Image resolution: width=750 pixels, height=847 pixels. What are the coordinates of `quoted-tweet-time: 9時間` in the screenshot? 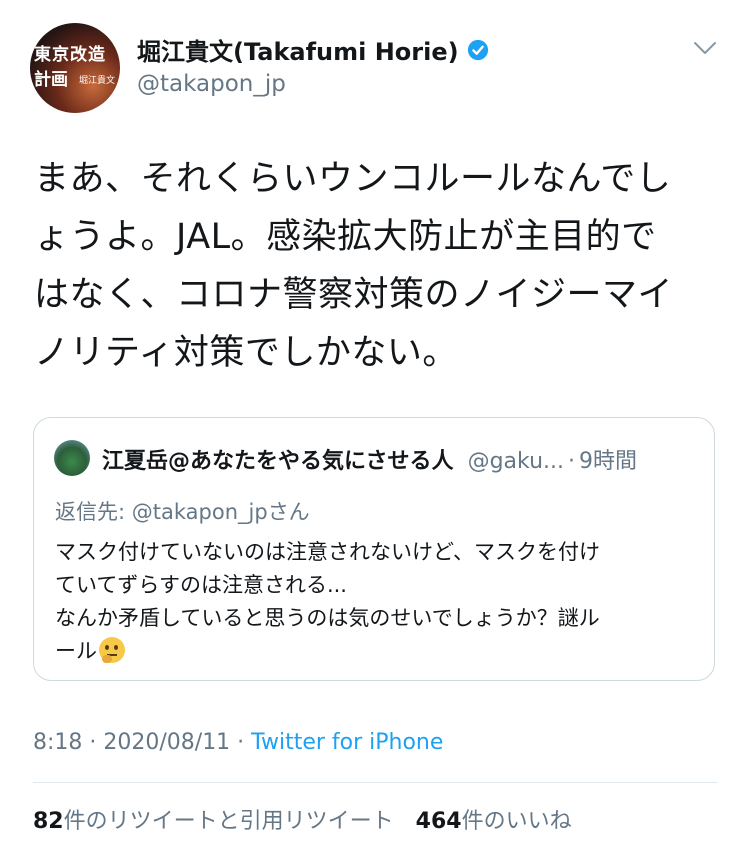 It's located at (608, 461).